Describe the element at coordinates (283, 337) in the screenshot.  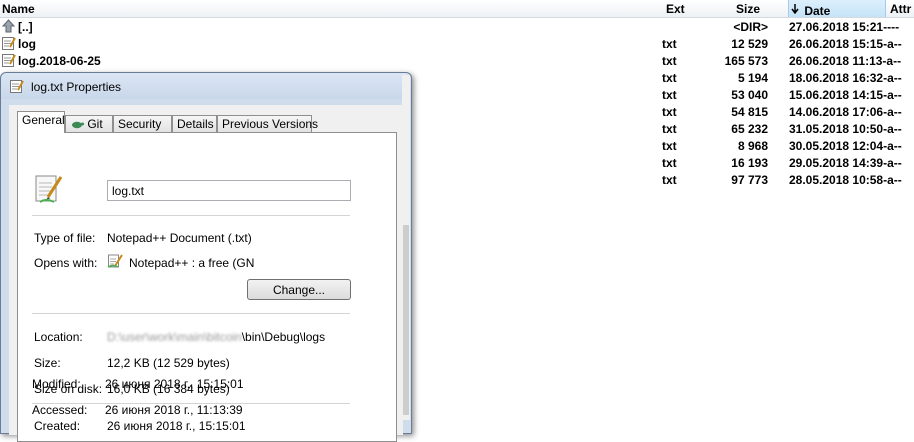
I see `location-suffix: \bin\Debug\logs` at that location.